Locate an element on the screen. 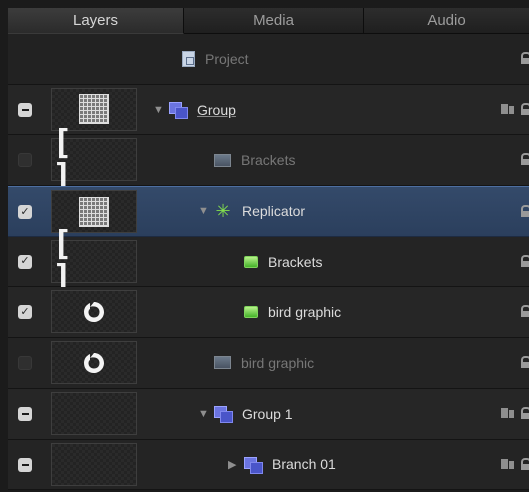  disclosure-right-icon: ▶ is located at coordinates (236, 464).